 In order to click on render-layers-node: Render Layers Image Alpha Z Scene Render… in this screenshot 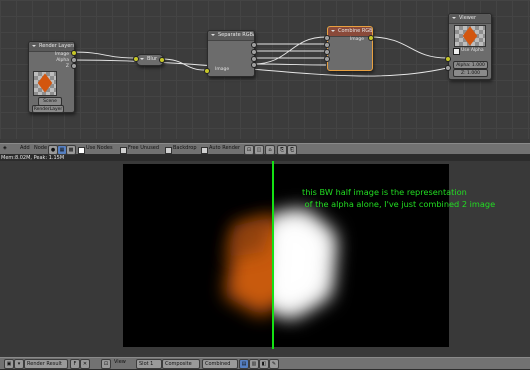, I will do `click(51, 77)`.